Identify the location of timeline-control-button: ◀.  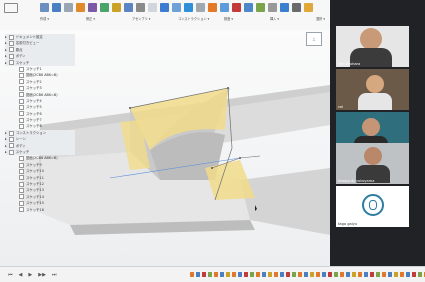
(21, 275).